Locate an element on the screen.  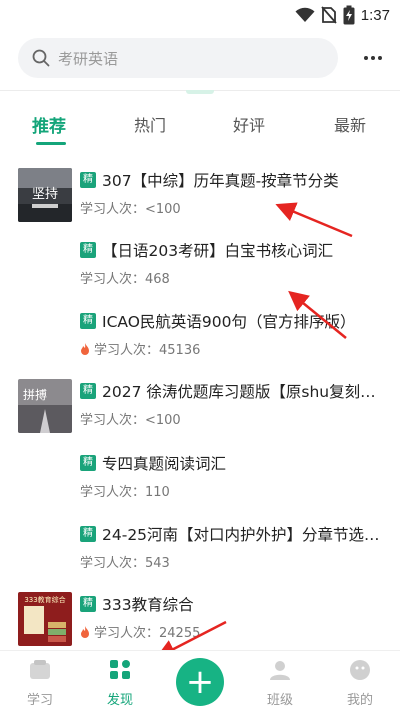
course-item: 拼搏 精 2027 徐涛优题库习题版【原shu复刻… 学习人次：<100 is located at coordinates (200, 409).